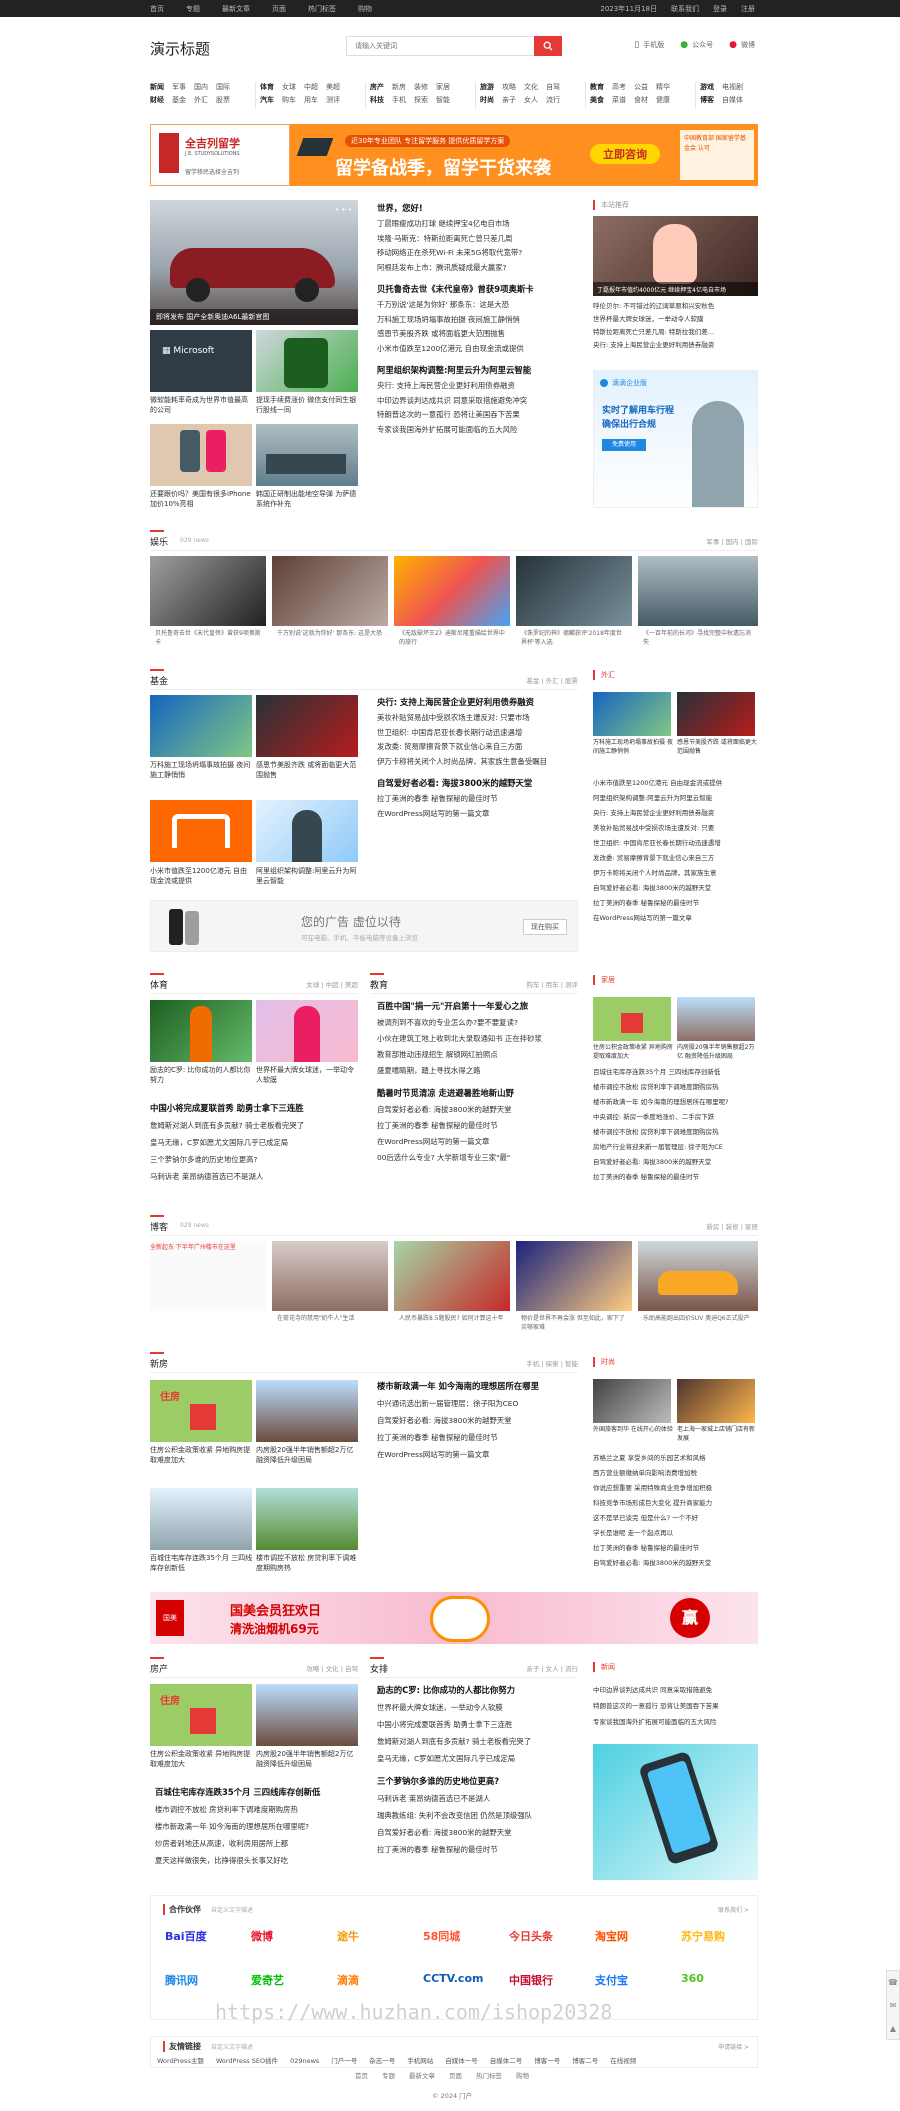 The image size is (900, 2111). What do you see at coordinates (344, 2061) in the screenshot?
I see `friend-link: 门户一号` at bounding box center [344, 2061].